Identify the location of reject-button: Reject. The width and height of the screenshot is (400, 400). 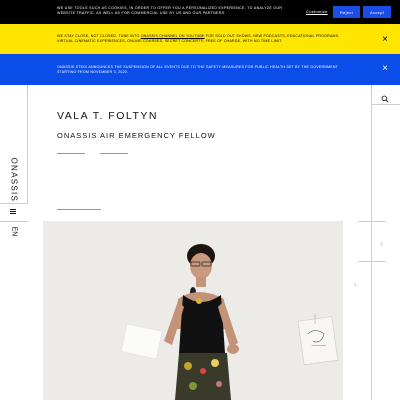
(346, 12).